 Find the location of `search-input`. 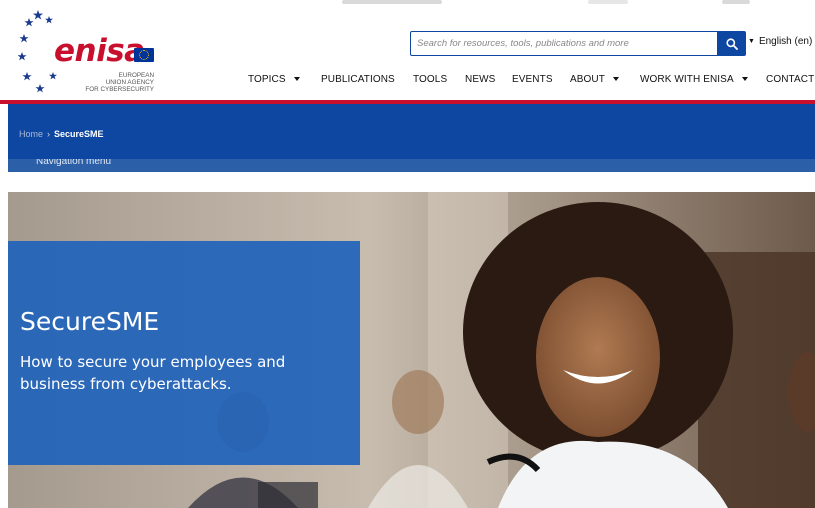

search-input is located at coordinates (563, 43).